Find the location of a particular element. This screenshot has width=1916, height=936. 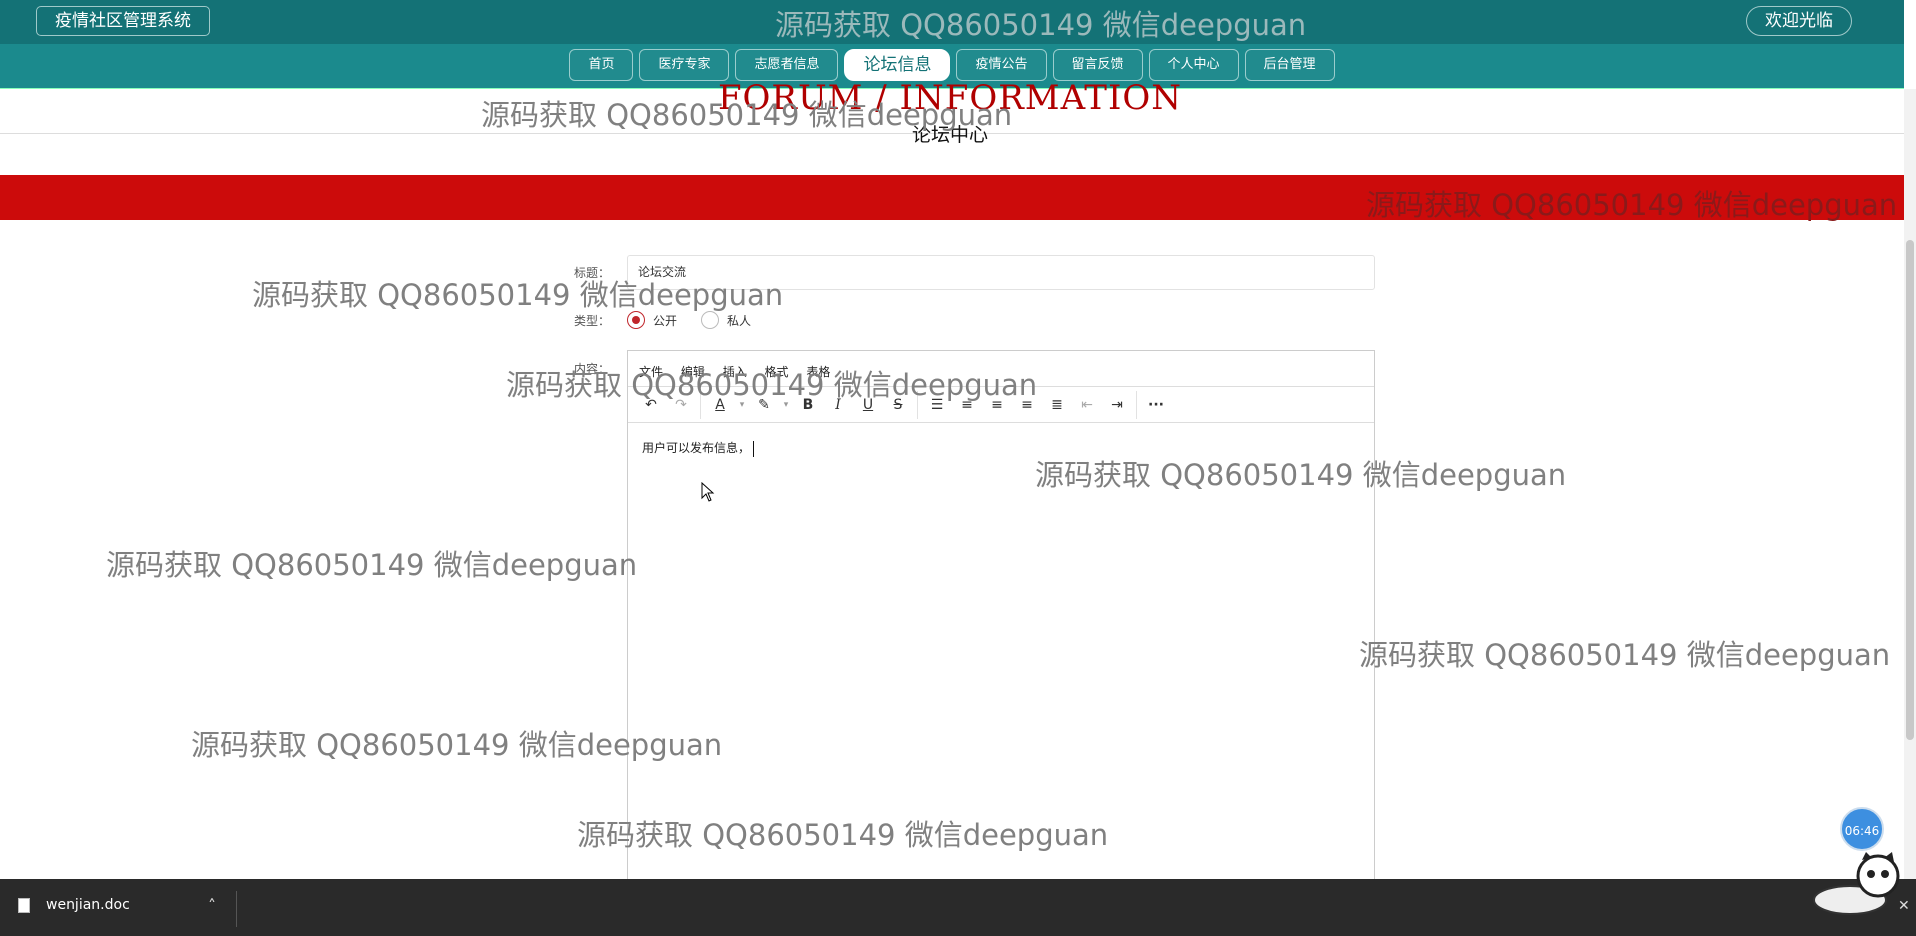

scrollbar-thumb is located at coordinates (1910, 490).